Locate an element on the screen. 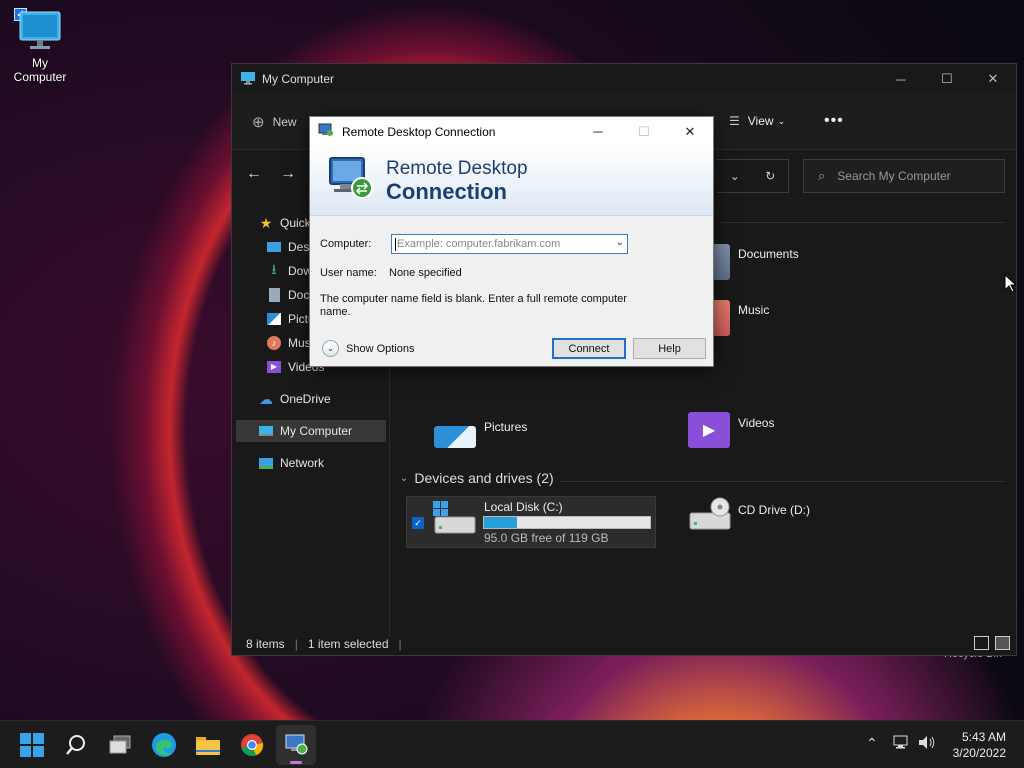 The image size is (1024, 768). sidebar-item-label: OneDrive is located at coordinates (305, 399).